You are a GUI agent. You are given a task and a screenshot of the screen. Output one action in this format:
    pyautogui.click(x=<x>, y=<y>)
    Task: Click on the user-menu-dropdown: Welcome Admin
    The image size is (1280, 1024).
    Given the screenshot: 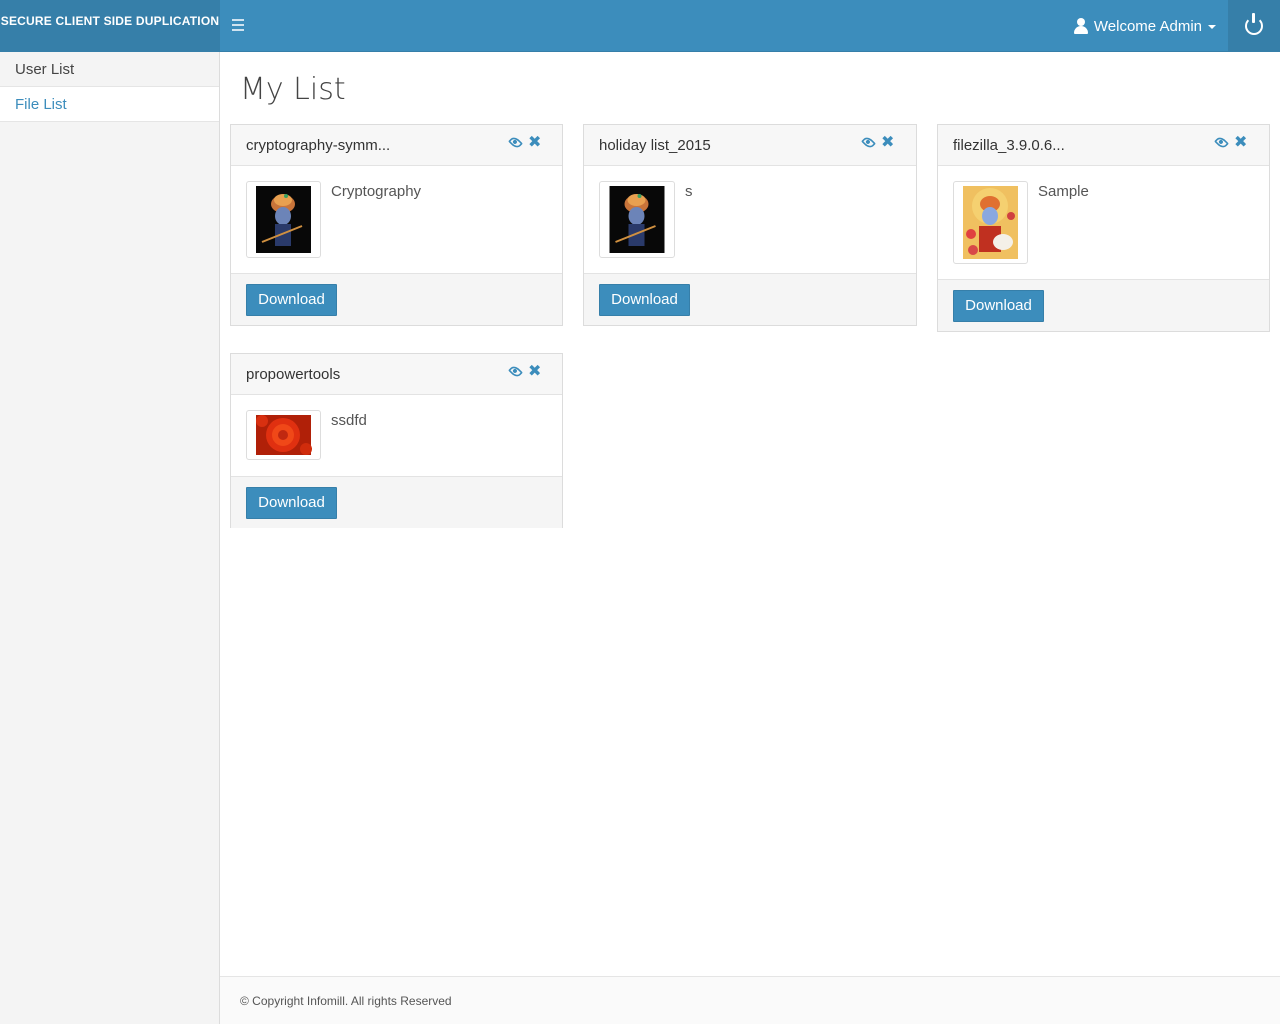 What is the action you would take?
    pyautogui.click(x=1144, y=26)
    